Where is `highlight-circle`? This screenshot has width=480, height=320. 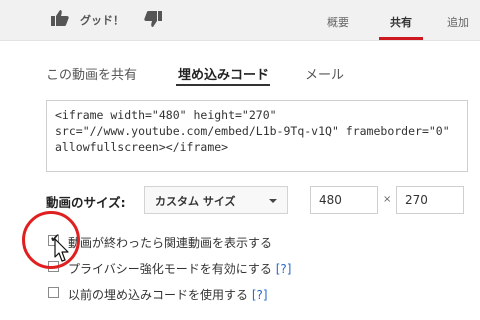
highlight-circle is located at coordinates (51, 240).